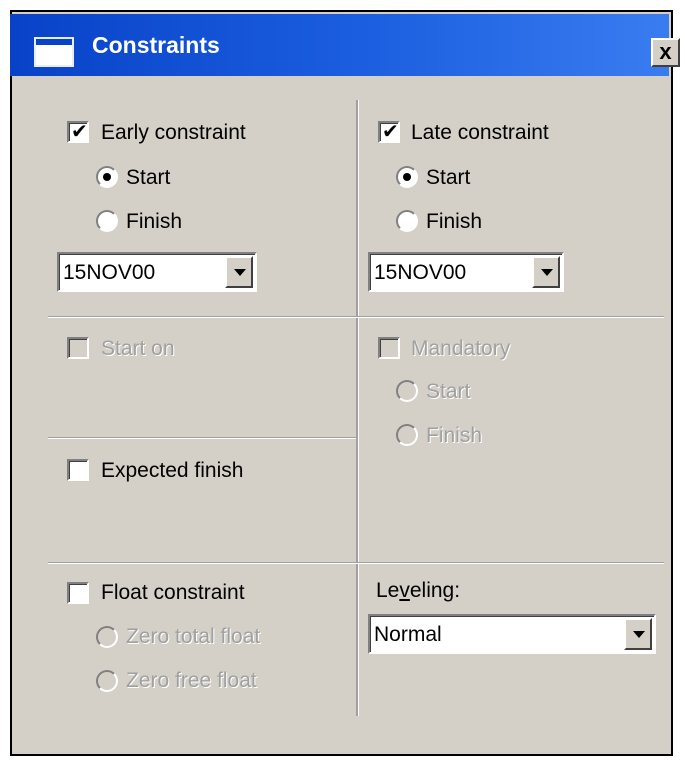 Image resolution: width=685 pixels, height=760 pixels. Describe the element at coordinates (138, 348) in the screenshot. I see `start-on-label: Start on` at that location.